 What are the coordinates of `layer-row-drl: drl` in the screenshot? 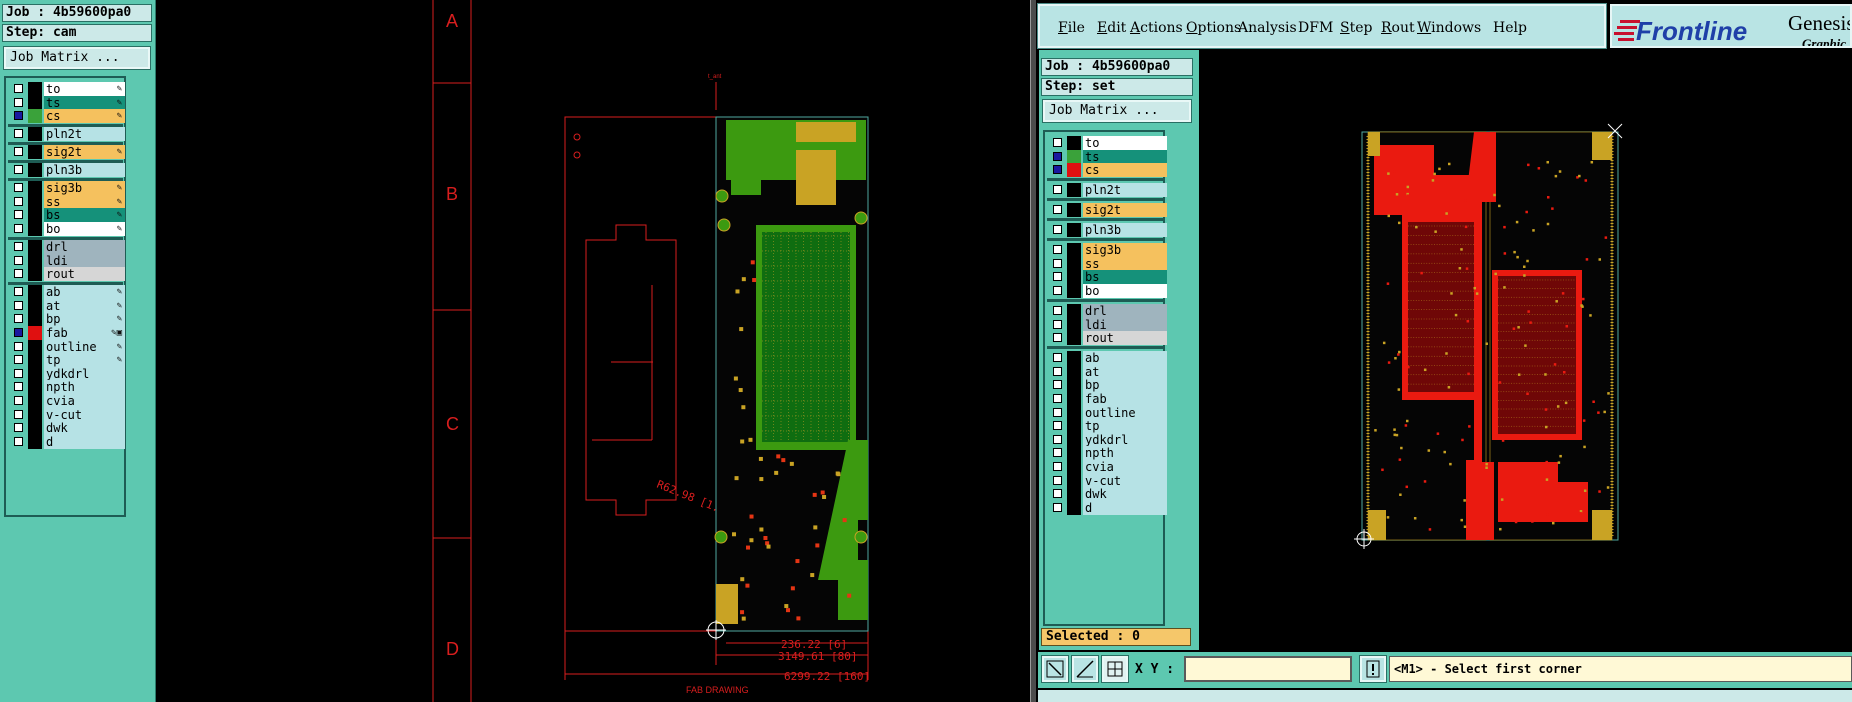 It's located at (1107, 311).